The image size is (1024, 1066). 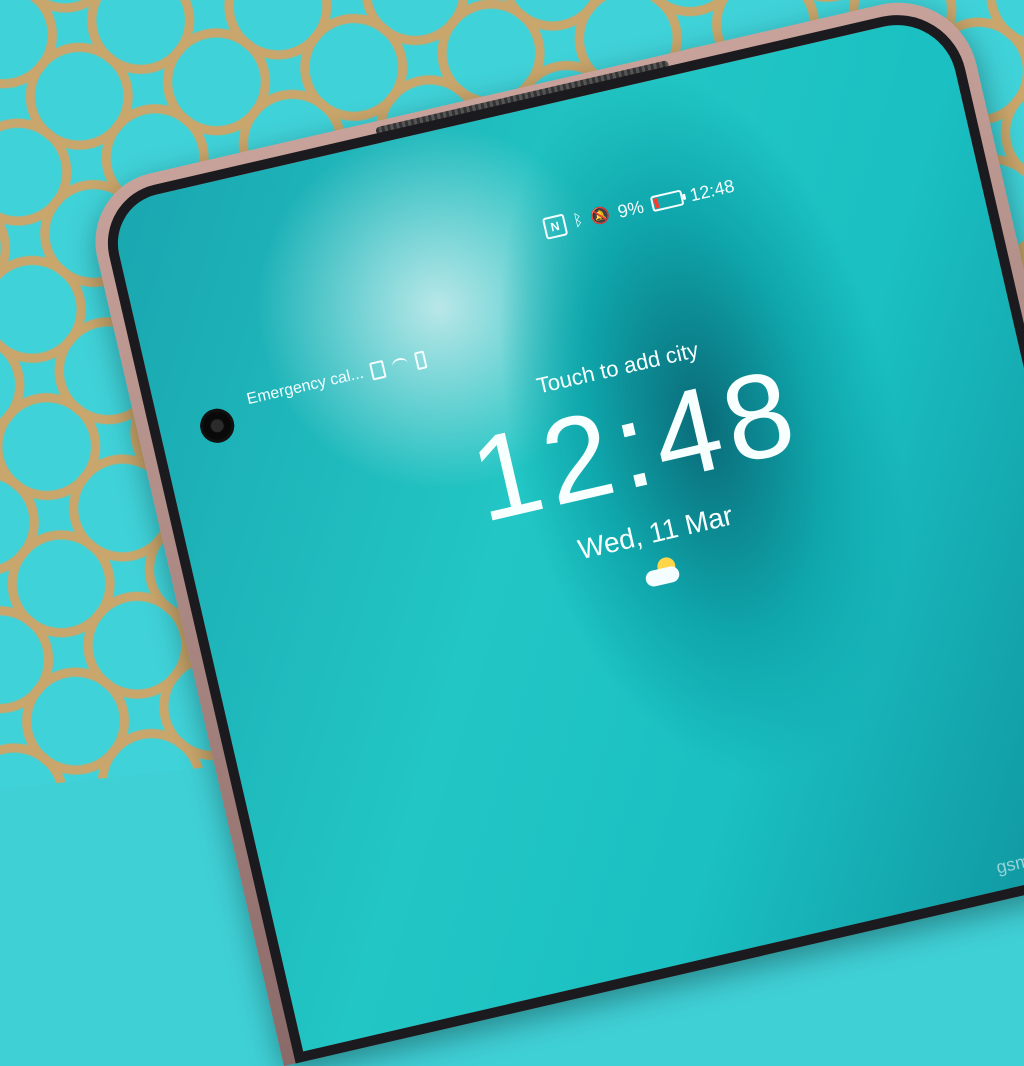 I want to click on nfc-icon: N, so click(x=555, y=226).